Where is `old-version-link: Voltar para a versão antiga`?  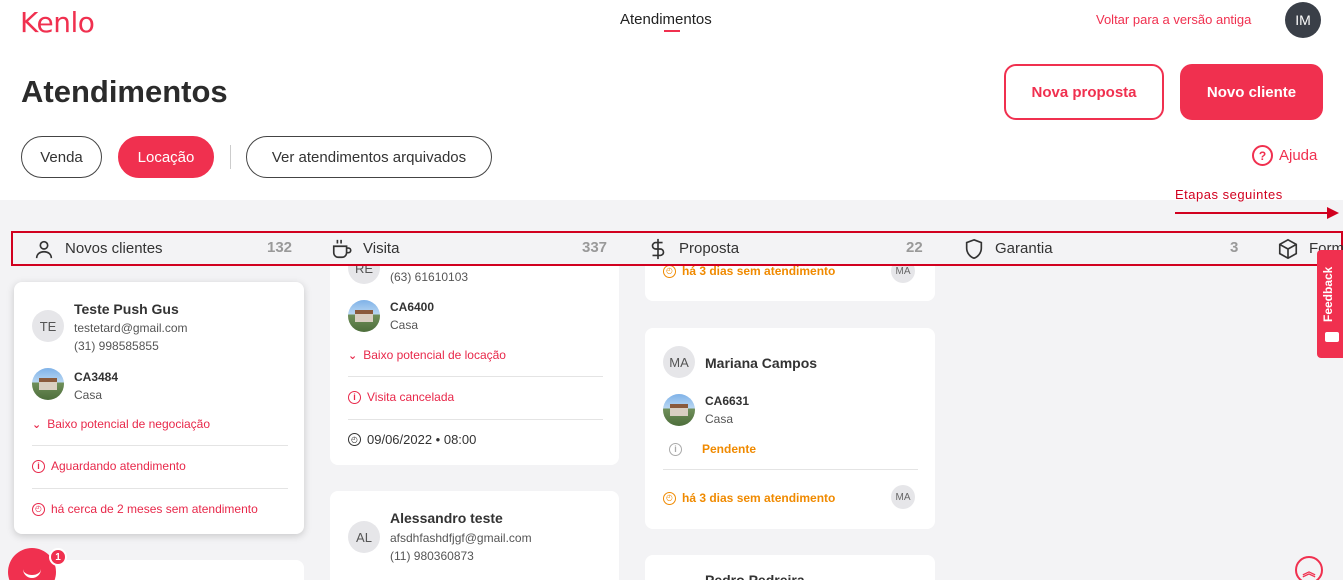
old-version-link: Voltar para a versão antiga is located at coordinates (1173, 19).